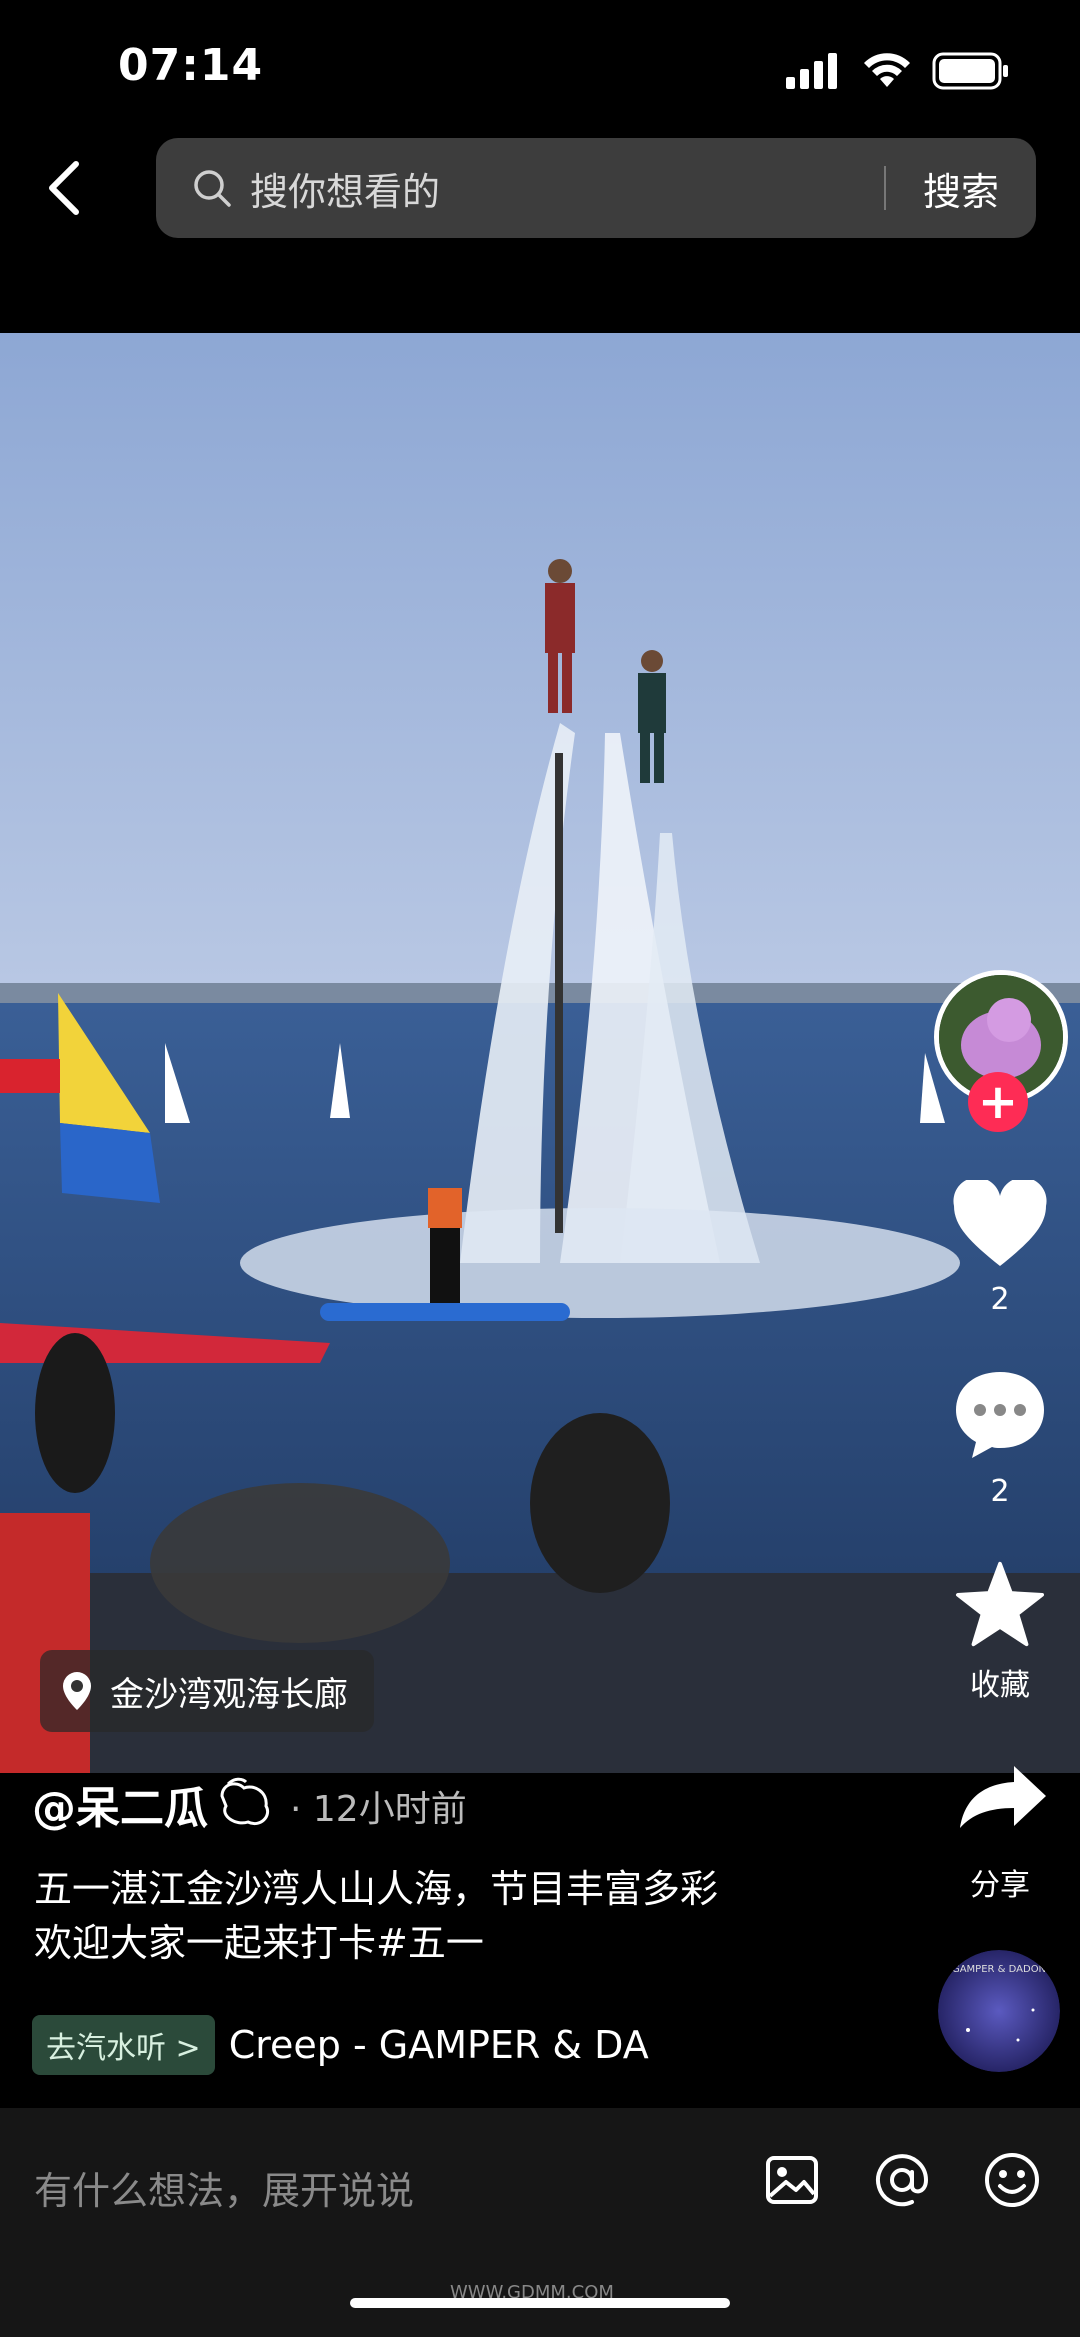 This screenshot has width=1080, height=2337. Describe the element at coordinates (378, 1809) in the screenshot. I see `post-time: · 12小时前` at that location.